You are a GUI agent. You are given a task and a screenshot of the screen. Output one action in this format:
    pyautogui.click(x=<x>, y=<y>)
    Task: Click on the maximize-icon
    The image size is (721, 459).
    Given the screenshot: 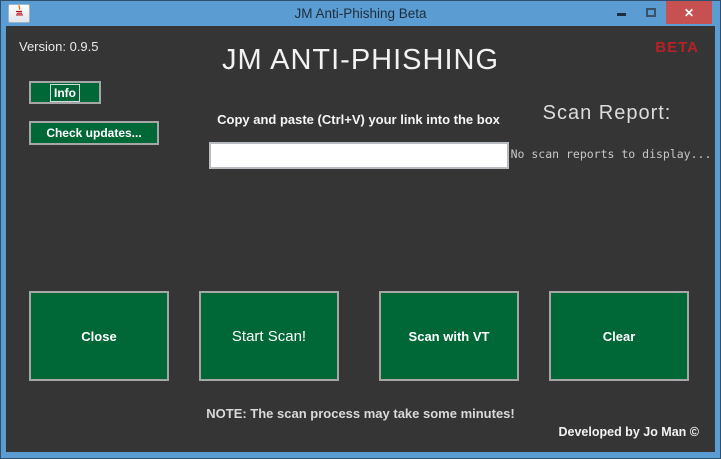 What is the action you would take?
    pyautogui.click(x=651, y=12)
    